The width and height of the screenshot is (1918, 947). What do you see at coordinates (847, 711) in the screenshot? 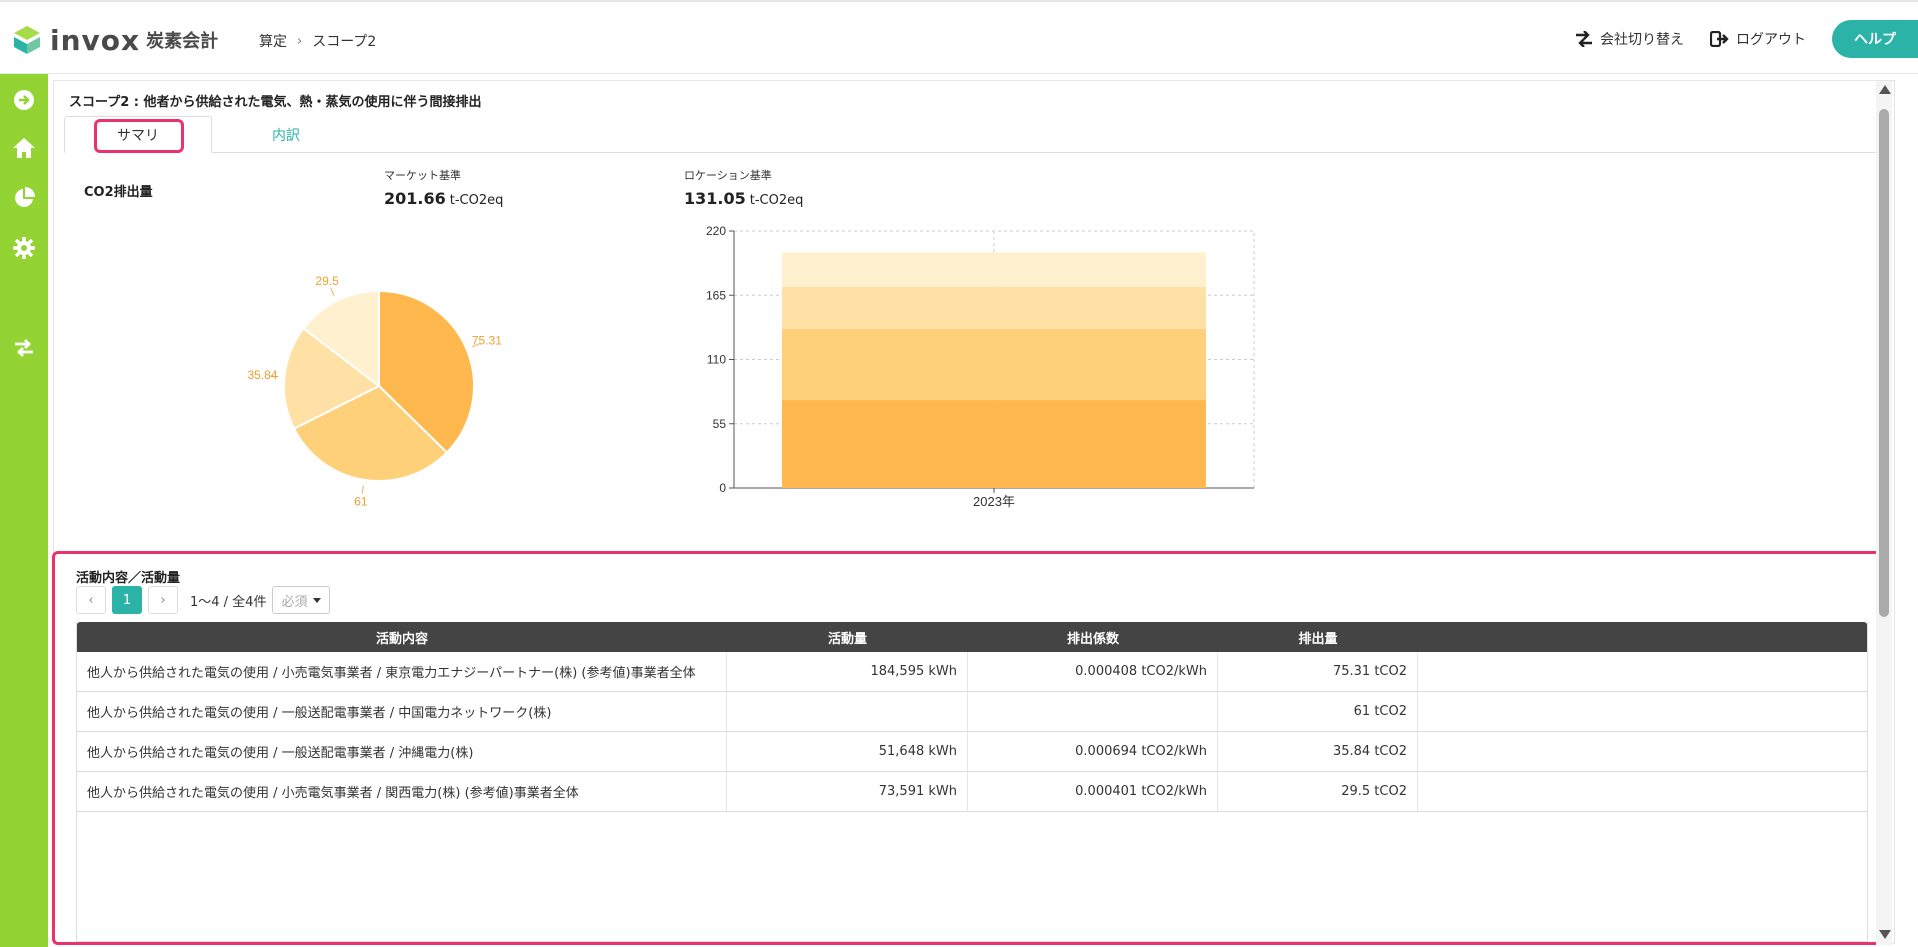
I see `cell-amount` at bounding box center [847, 711].